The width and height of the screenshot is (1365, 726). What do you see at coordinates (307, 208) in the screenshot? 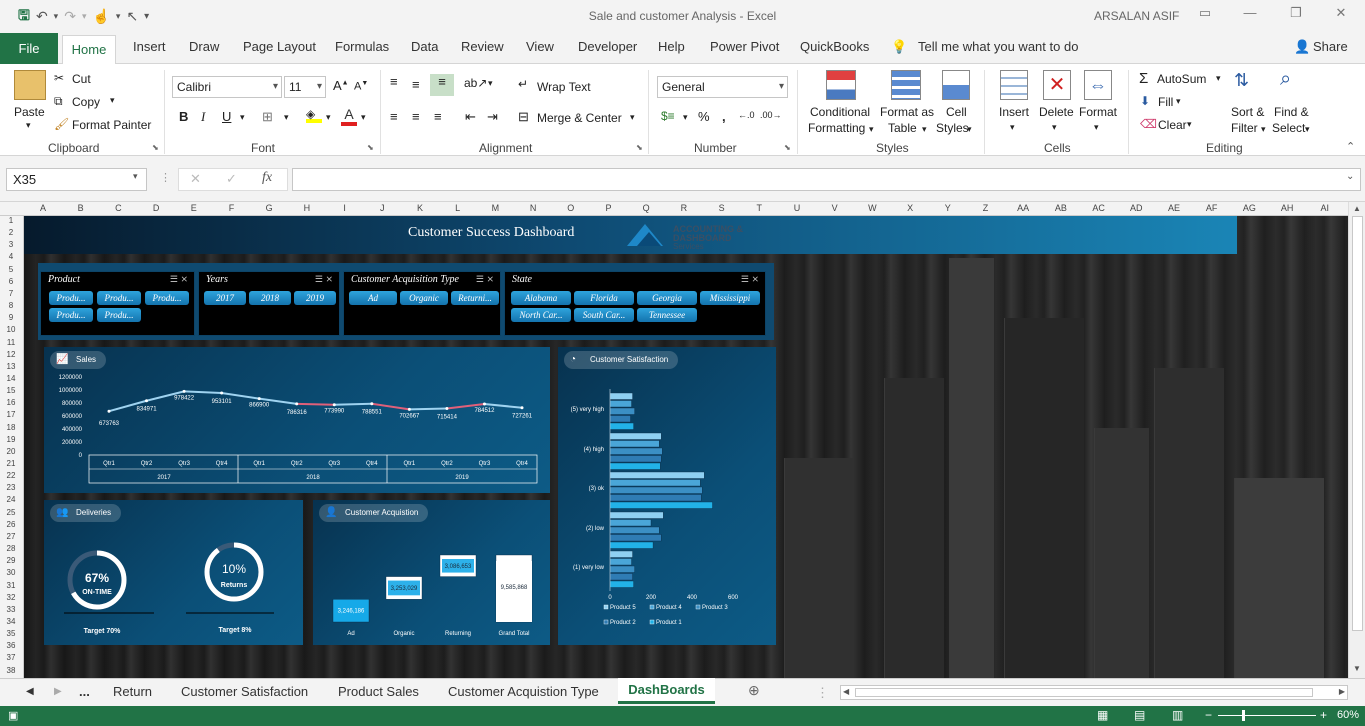
I see `column-header: H` at bounding box center [307, 208].